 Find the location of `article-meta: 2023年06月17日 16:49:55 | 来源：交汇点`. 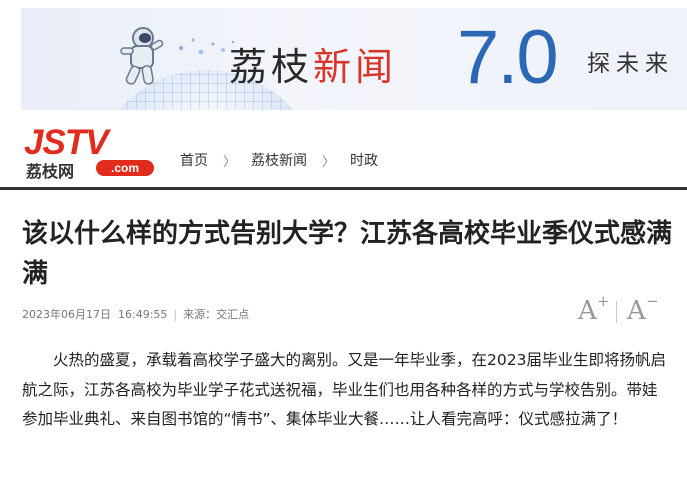

article-meta: 2023年06月17日 16:49:55 | 来源：交汇点 is located at coordinates (135, 314).